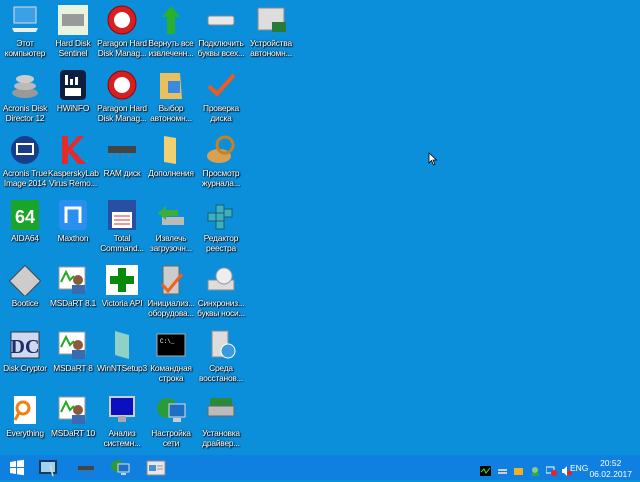 This screenshot has height=482, width=640. Describe the element at coordinates (25, 221) in the screenshot. I see `desktop-shortcut: 64 AIDA64` at that location.